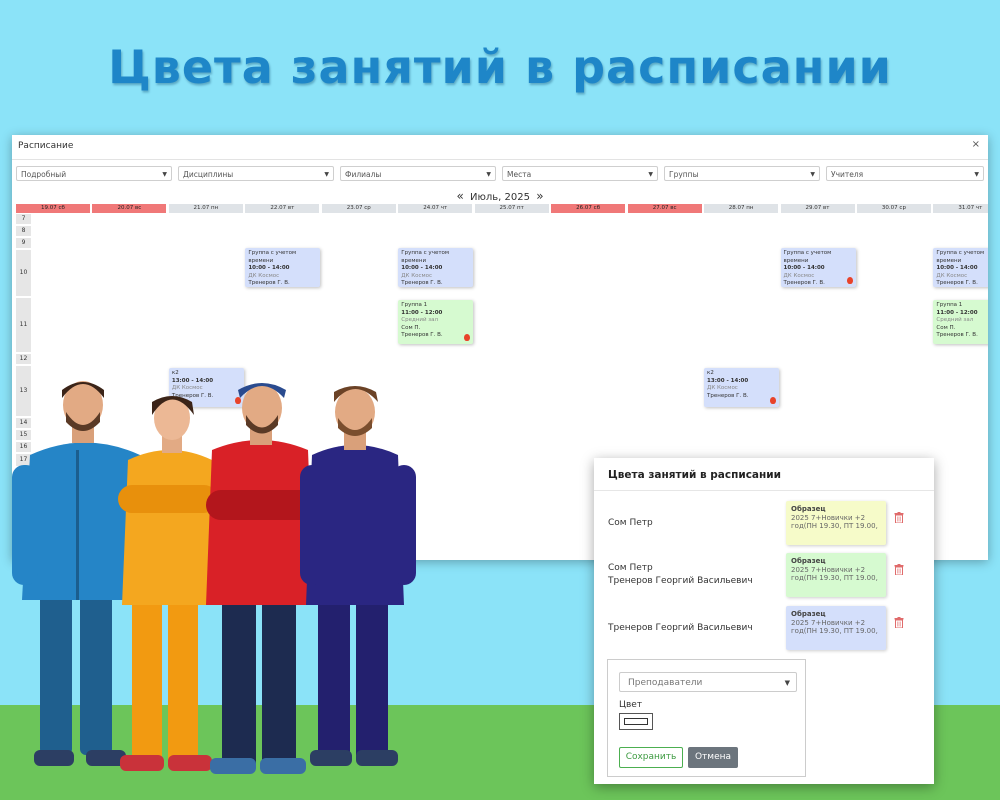 The width and height of the screenshot is (1000, 800). Describe the element at coordinates (706, 718) in the screenshot. I see `add-color-form: Преподаватели ▼ Цвет Сохранить Отмена` at that location.